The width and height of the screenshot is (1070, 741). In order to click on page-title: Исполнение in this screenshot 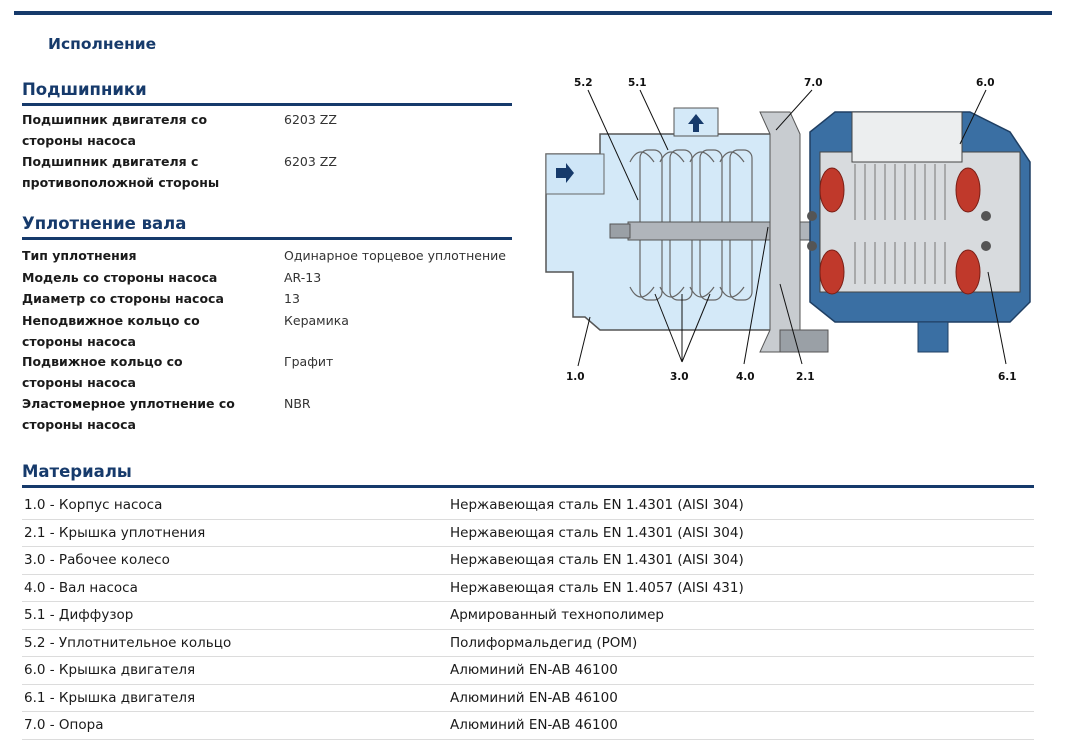, I will do `click(102, 44)`.